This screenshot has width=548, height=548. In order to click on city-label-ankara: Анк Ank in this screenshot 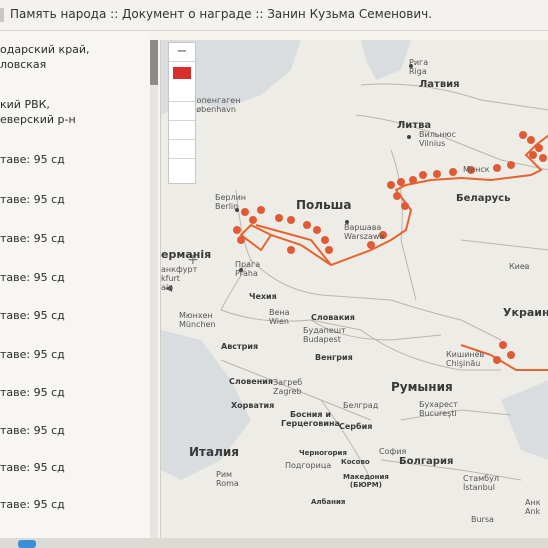, I will do `click(533, 507)`.